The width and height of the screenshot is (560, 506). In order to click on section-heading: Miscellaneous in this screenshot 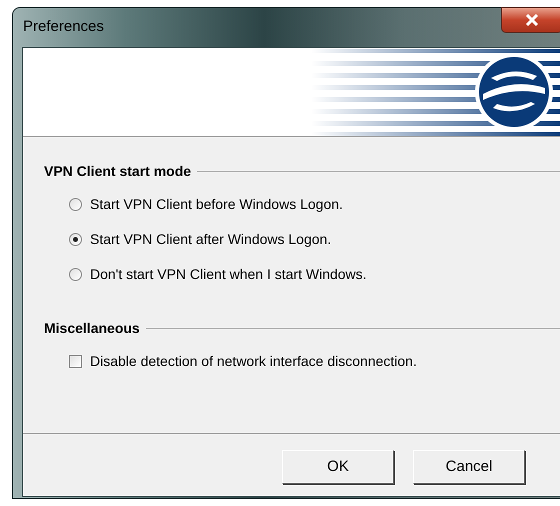, I will do `click(92, 328)`.